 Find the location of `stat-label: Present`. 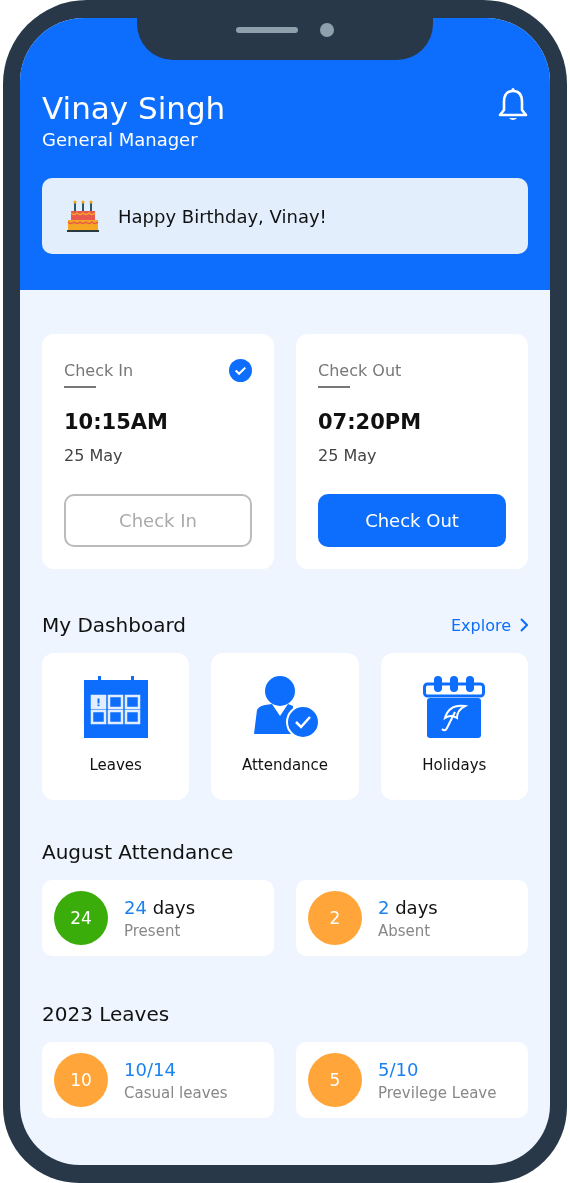

stat-label: Present is located at coordinates (153, 930).